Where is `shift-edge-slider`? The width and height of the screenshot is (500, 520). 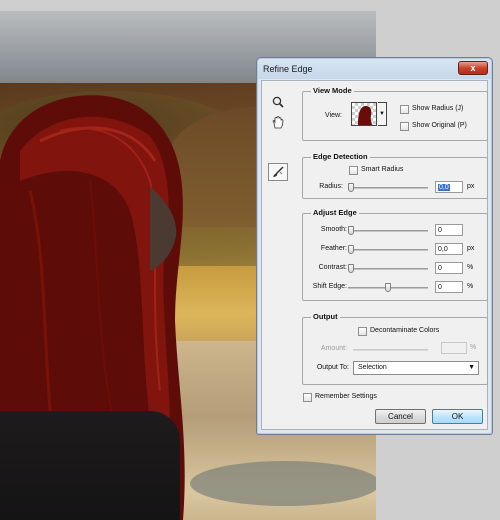
shift-edge-slider is located at coordinates (388, 287).